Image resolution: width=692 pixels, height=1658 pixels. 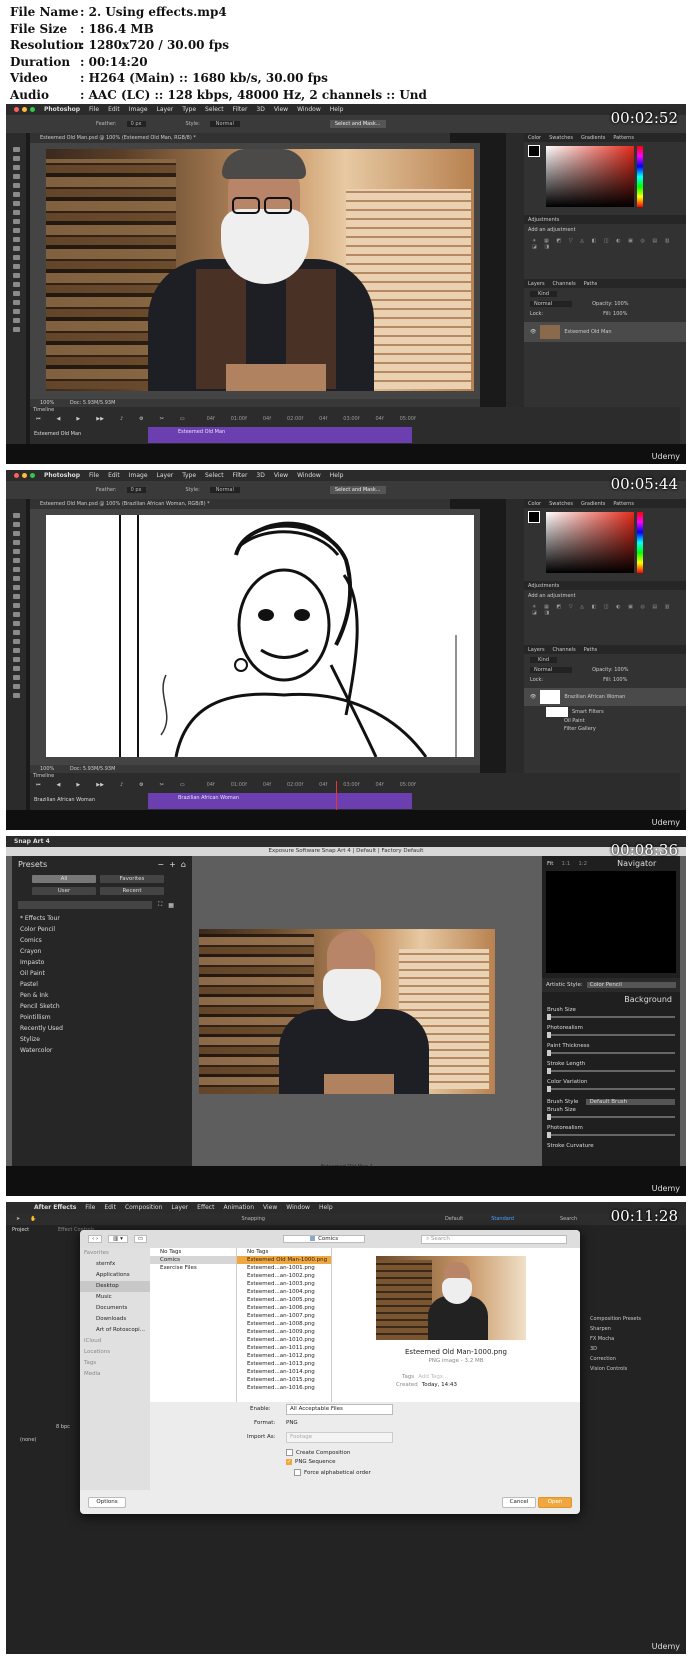 What do you see at coordinates (339, 1437) in the screenshot?
I see `import-as-select: Footage` at bounding box center [339, 1437].